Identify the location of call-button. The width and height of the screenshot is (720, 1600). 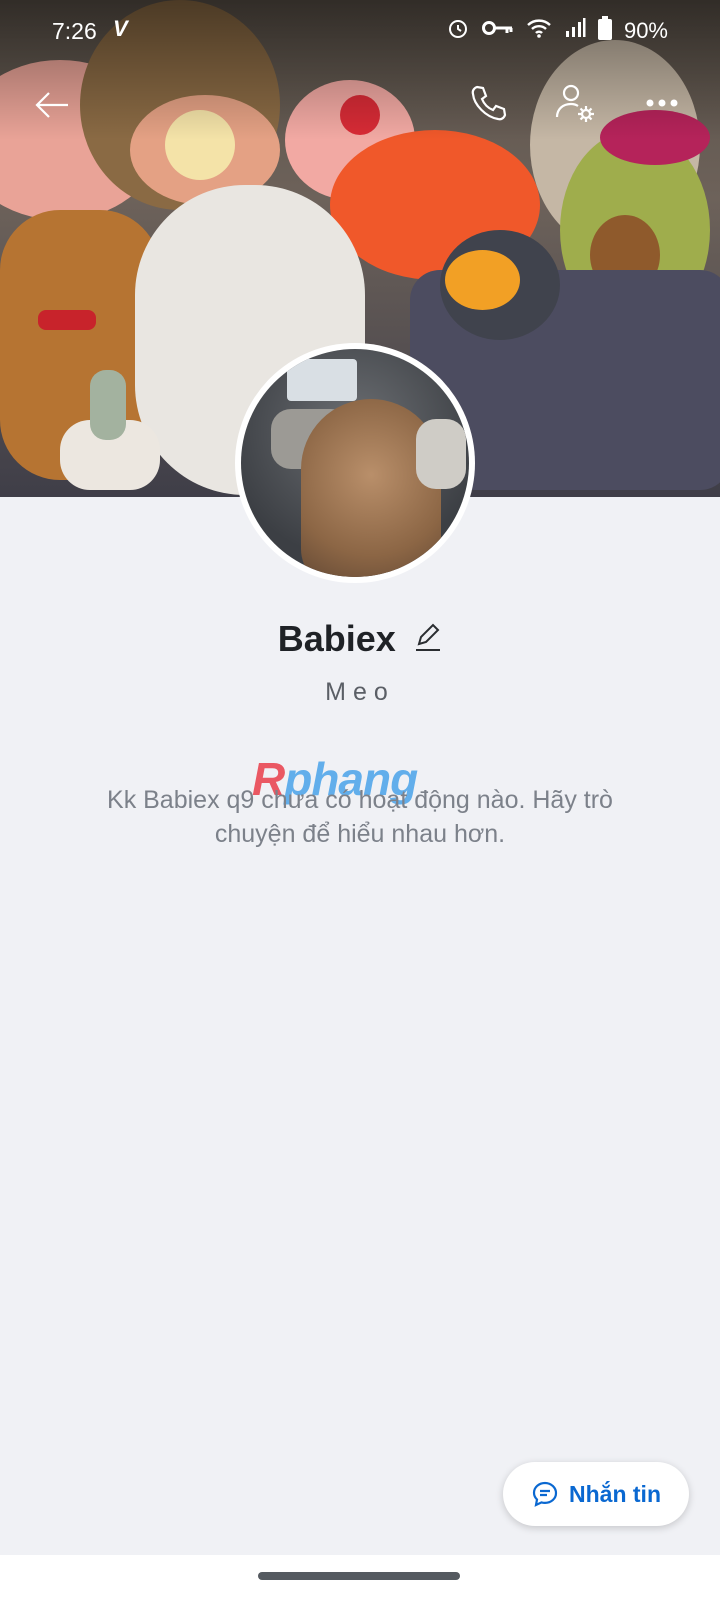
(488, 103).